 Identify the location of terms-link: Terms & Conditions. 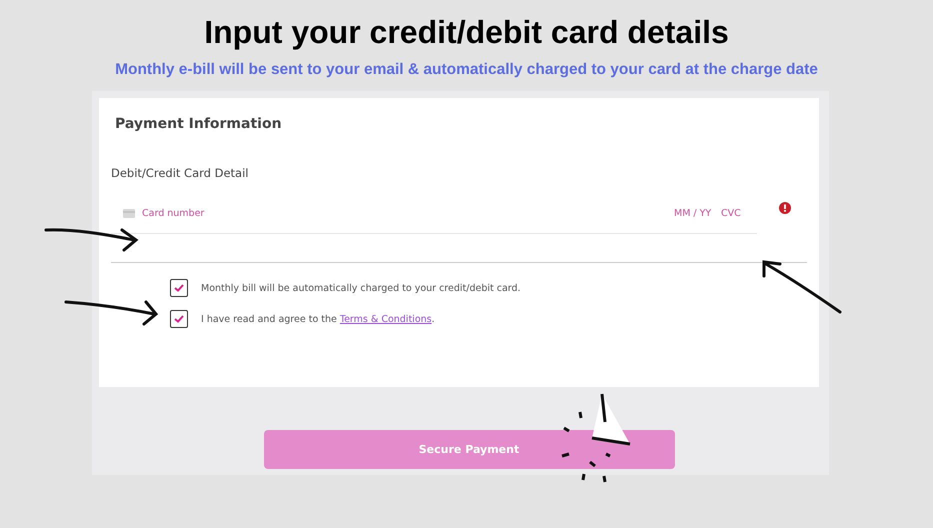
(386, 319).